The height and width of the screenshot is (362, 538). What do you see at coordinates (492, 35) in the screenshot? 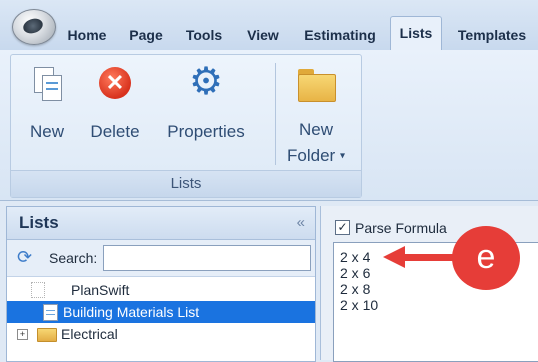
I see `tab-templates: Templates` at bounding box center [492, 35].